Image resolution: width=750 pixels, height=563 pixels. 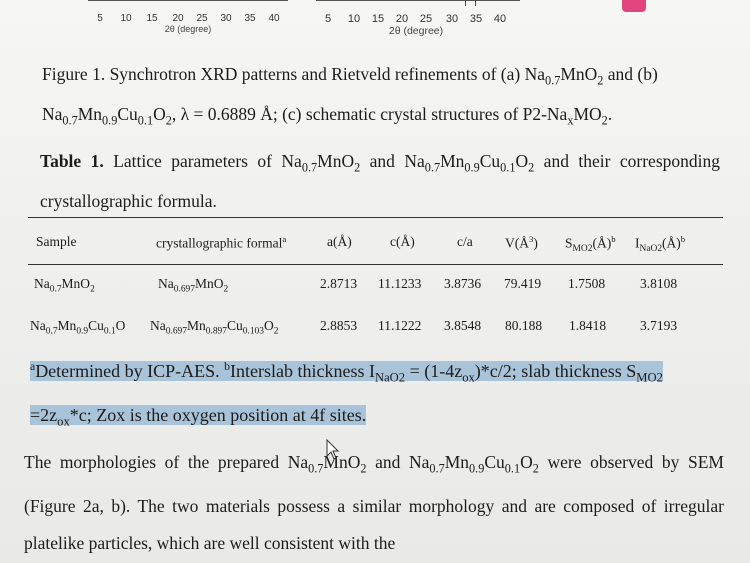 I want to click on header-inao2: INaO2(Å)b, so click(x=660, y=244).